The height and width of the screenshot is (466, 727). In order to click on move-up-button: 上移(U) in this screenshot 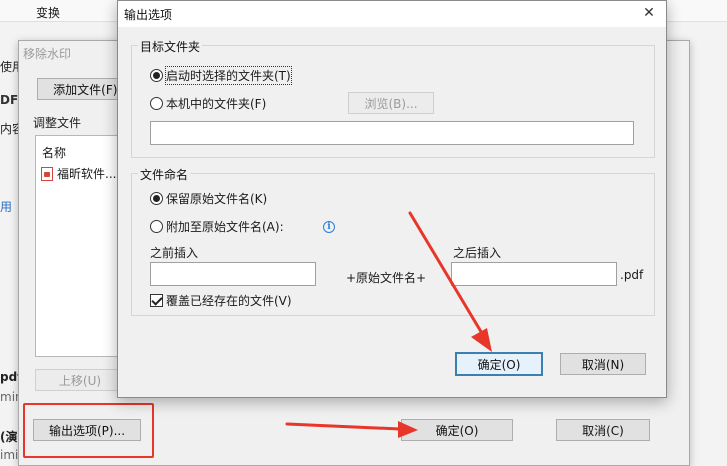, I will do `click(80, 380)`.